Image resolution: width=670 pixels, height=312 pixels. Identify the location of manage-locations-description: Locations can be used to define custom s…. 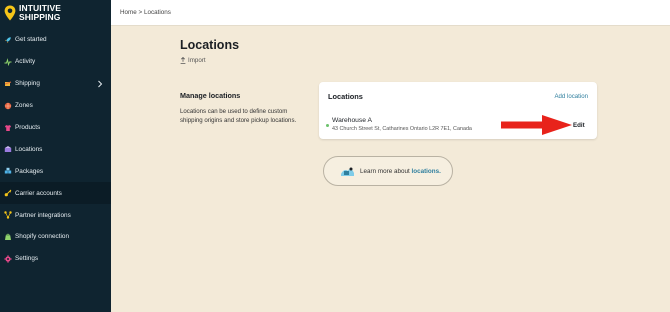
(238, 116).